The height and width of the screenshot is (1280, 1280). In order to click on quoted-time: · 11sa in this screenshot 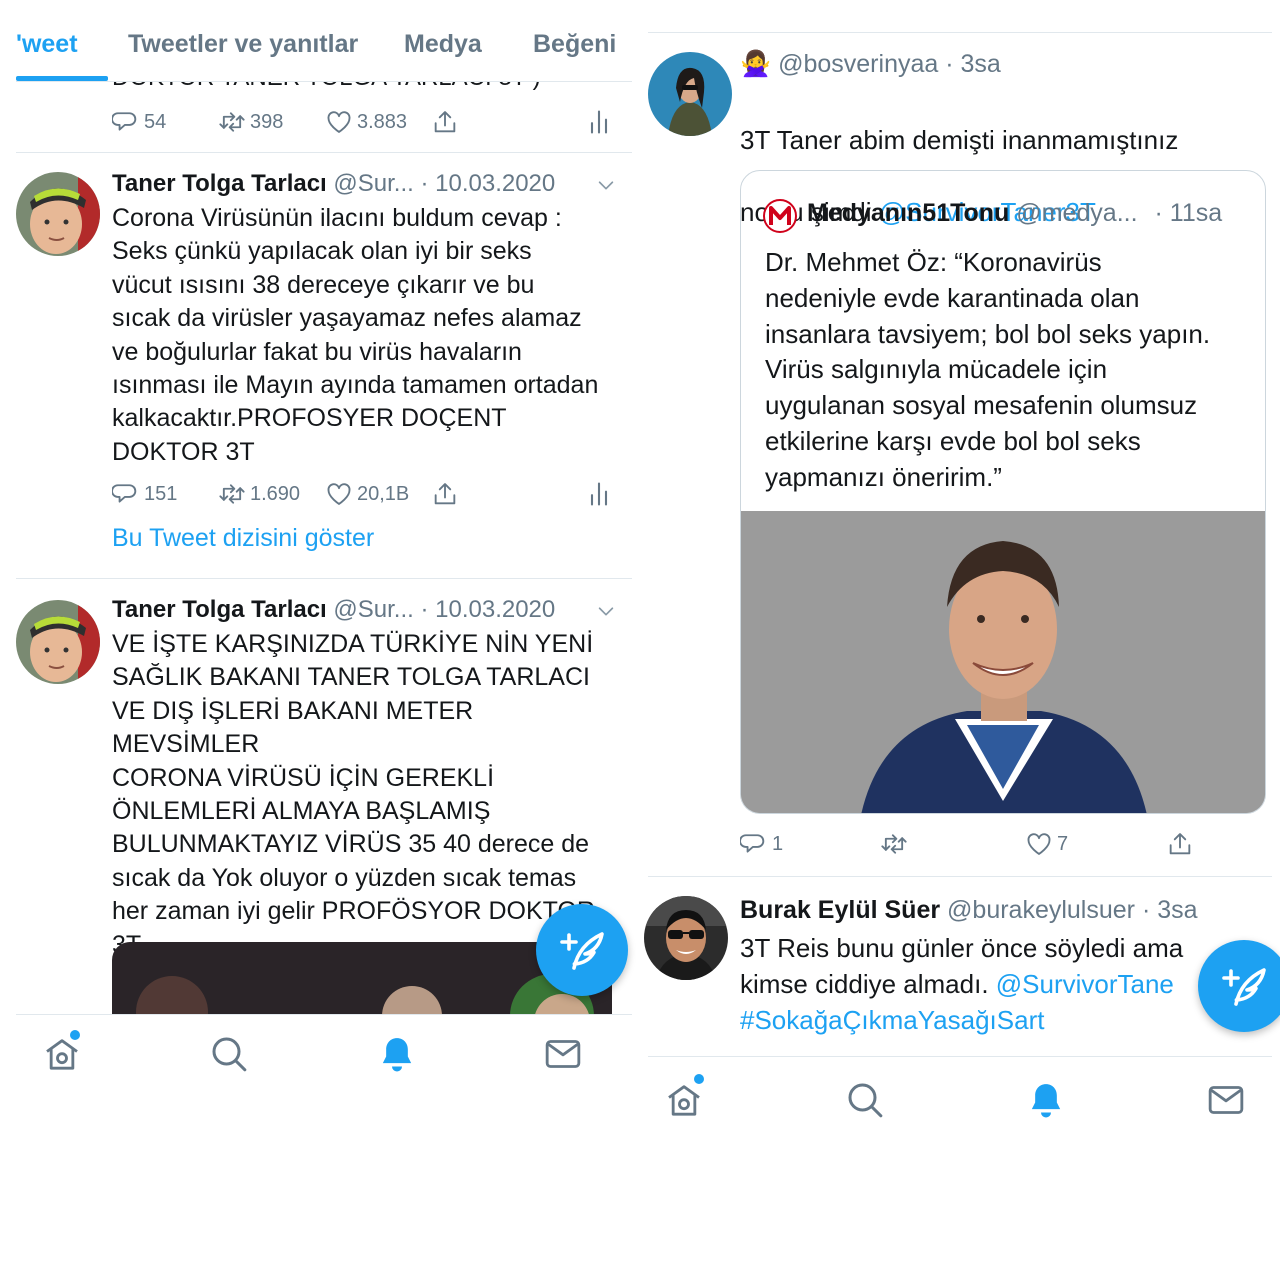, I will do `click(1188, 213)`.